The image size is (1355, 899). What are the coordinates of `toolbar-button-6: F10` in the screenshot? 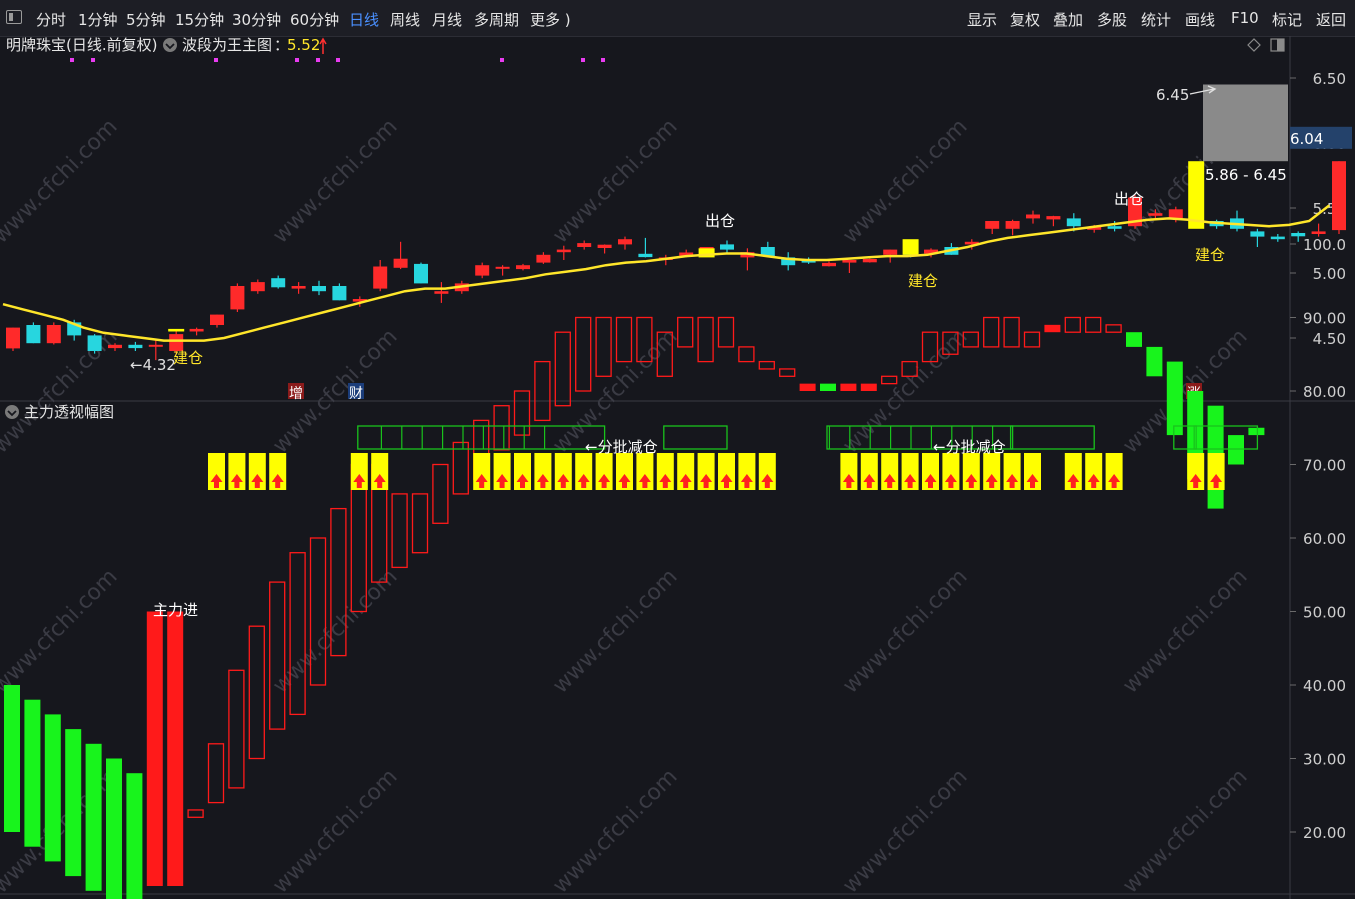 It's located at (1245, 18).